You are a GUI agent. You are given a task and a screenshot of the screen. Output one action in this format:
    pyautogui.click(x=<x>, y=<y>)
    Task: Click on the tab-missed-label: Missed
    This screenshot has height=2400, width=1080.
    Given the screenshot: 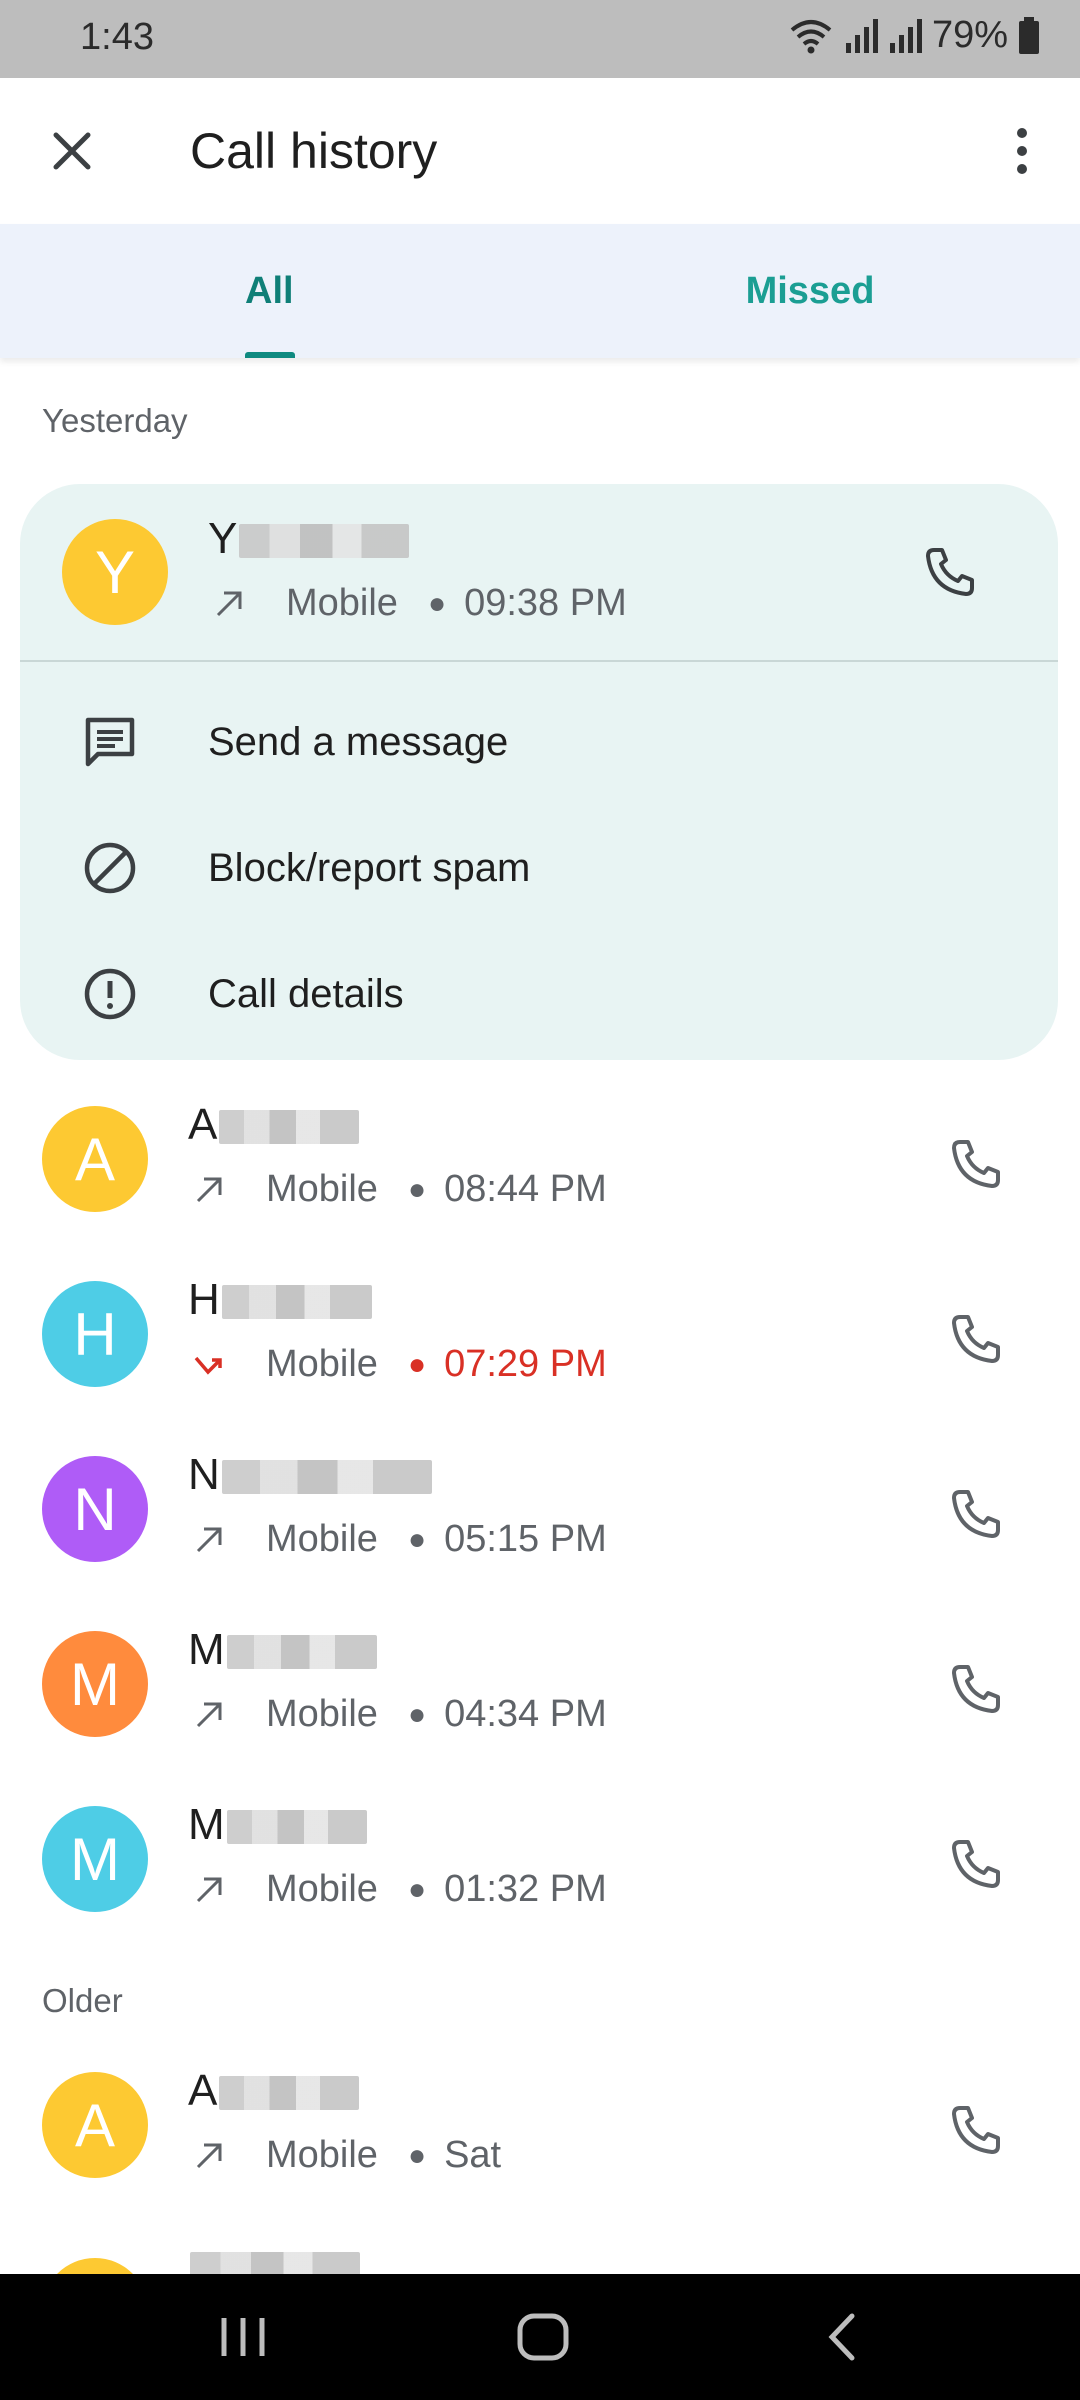 What is the action you would take?
    pyautogui.click(x=810, y=290)
    